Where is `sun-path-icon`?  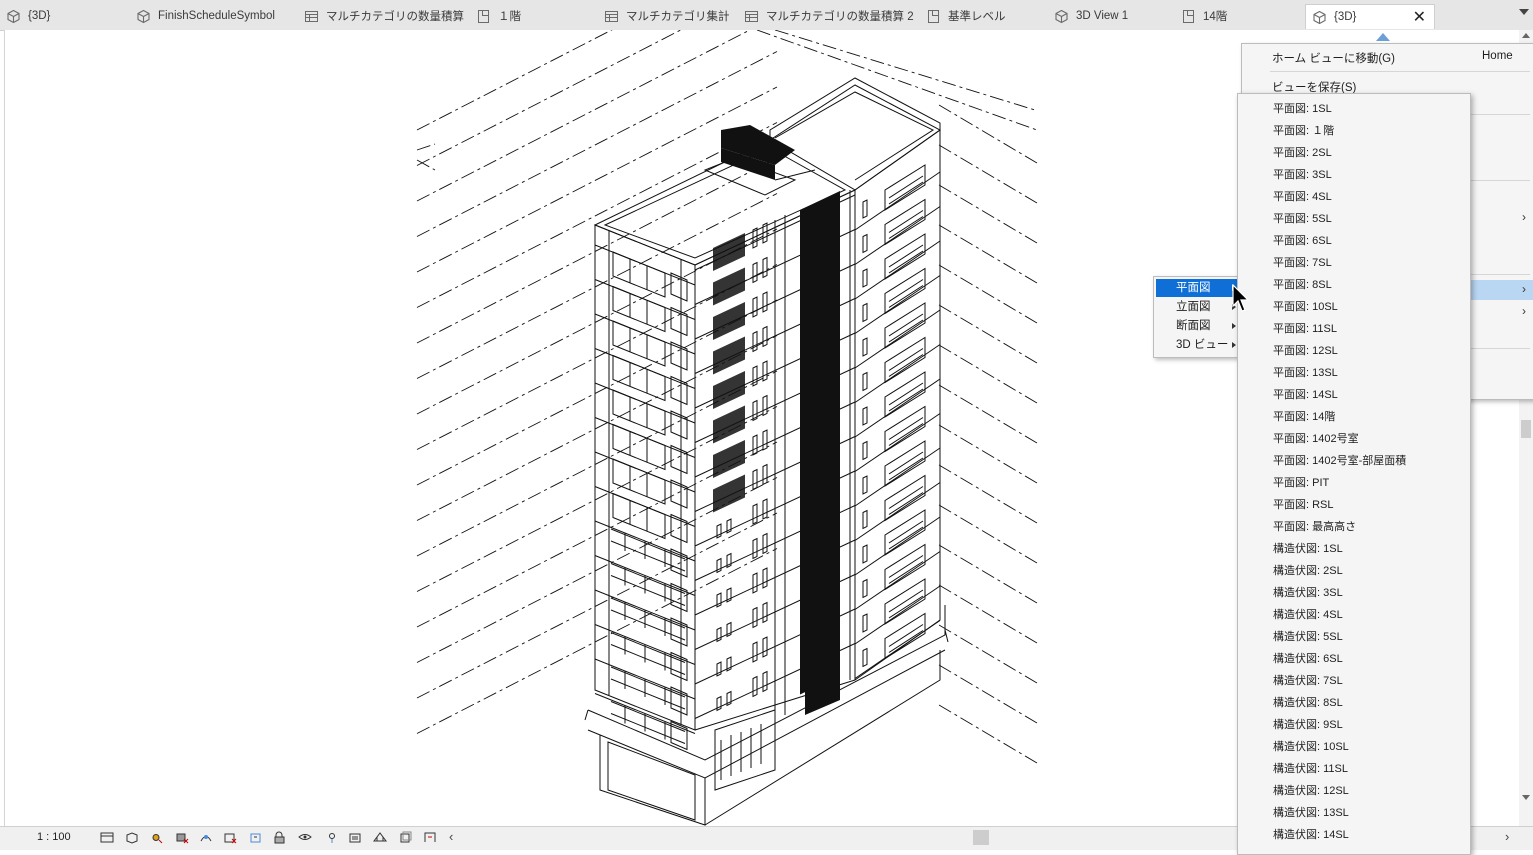
sun-path-icon is located at coordinates (156, 837).